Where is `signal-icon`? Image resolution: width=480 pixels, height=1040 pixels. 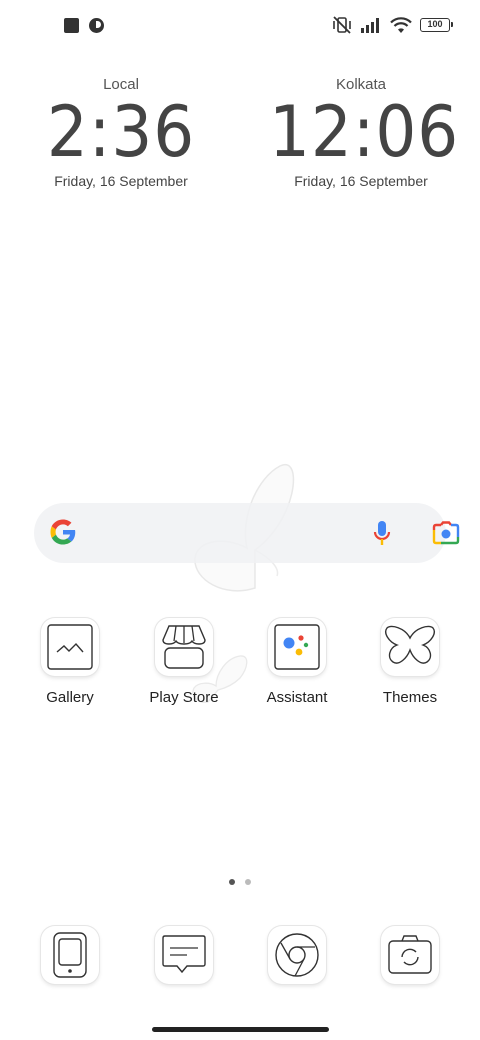 signal-icon is located at coordinates (370, 25).